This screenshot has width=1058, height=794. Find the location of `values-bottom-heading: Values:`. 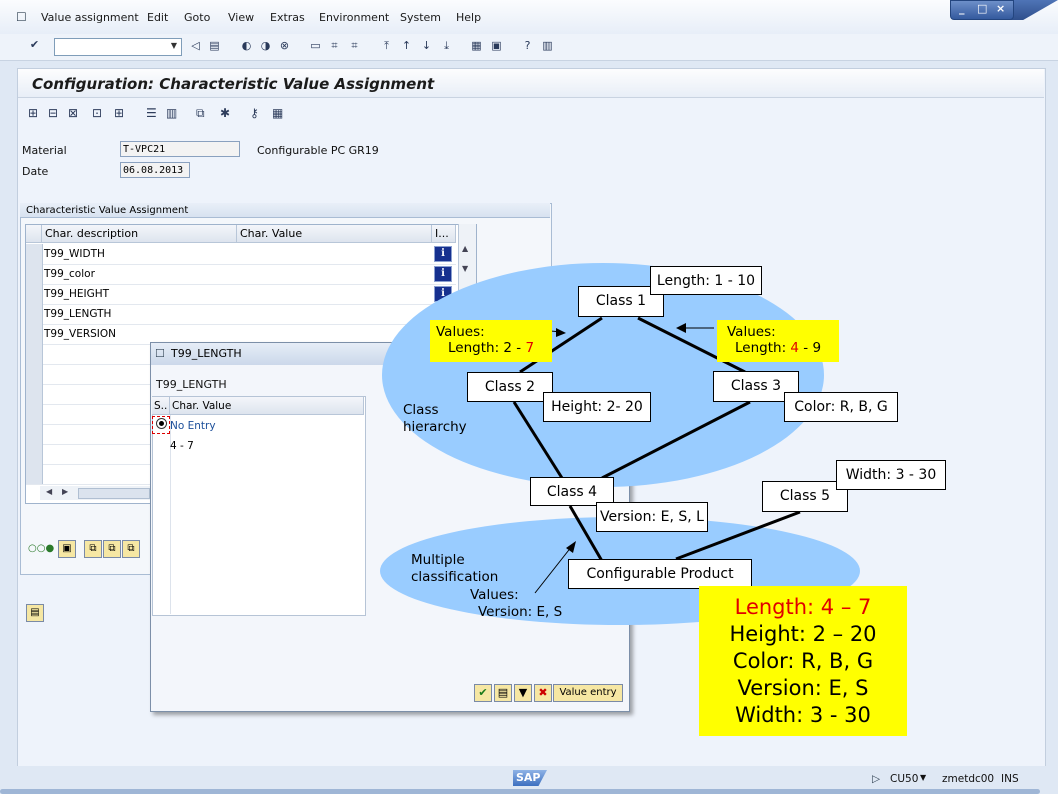

values-bottom-heading: Values: is located at coordinates (494, 595).